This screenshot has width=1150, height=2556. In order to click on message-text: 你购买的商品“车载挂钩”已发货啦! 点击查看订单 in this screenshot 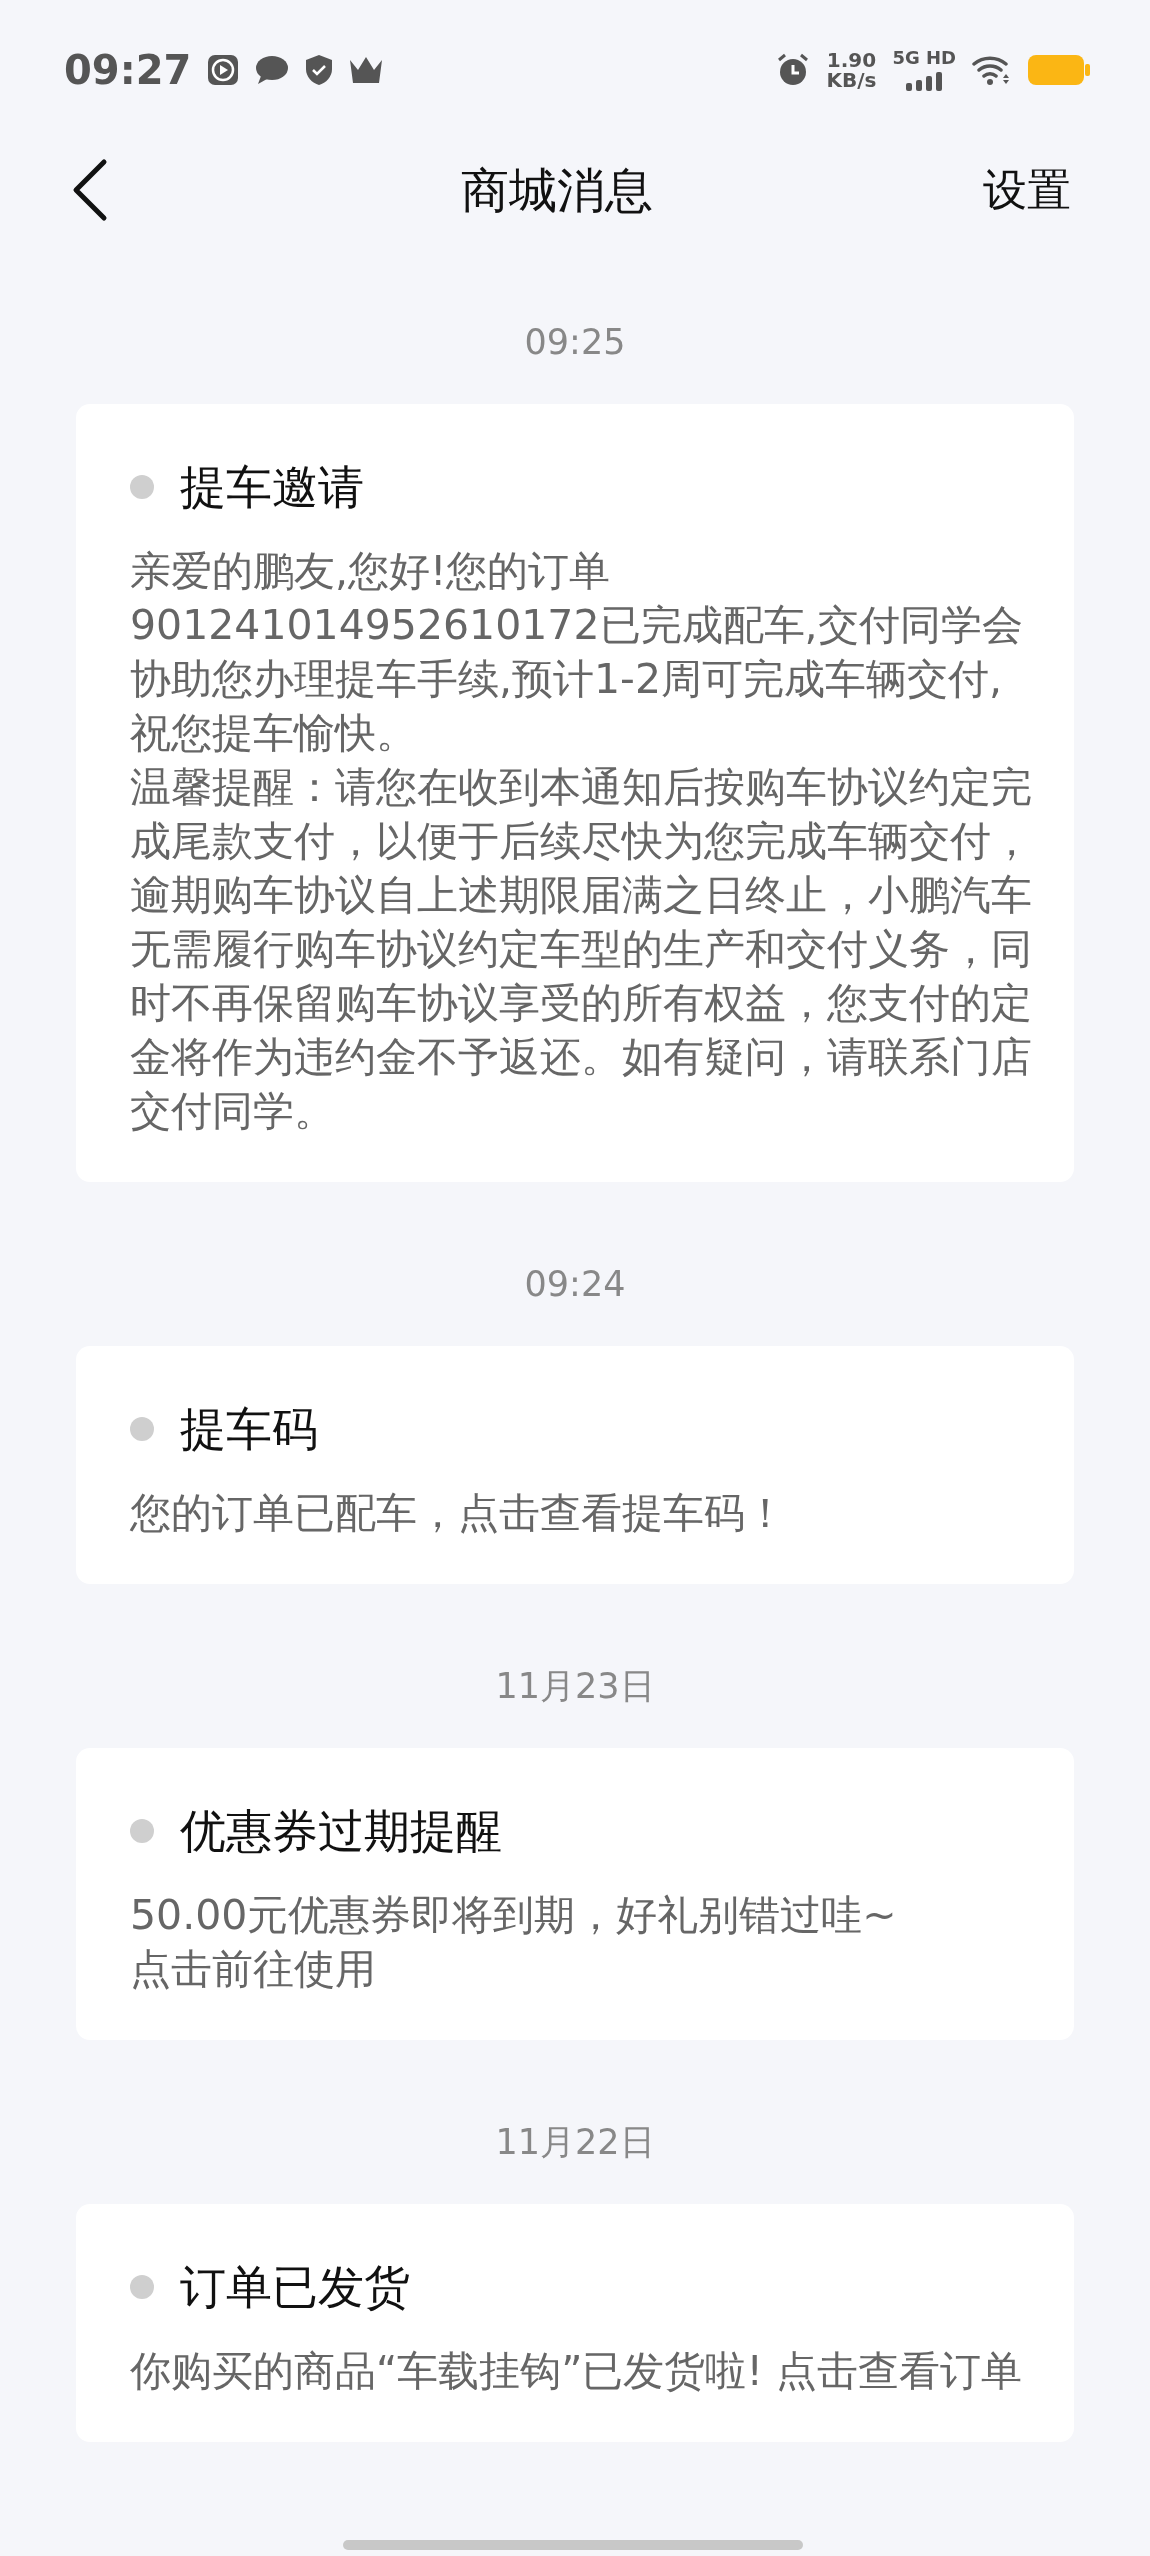, I will do `click(576, 2371)`.